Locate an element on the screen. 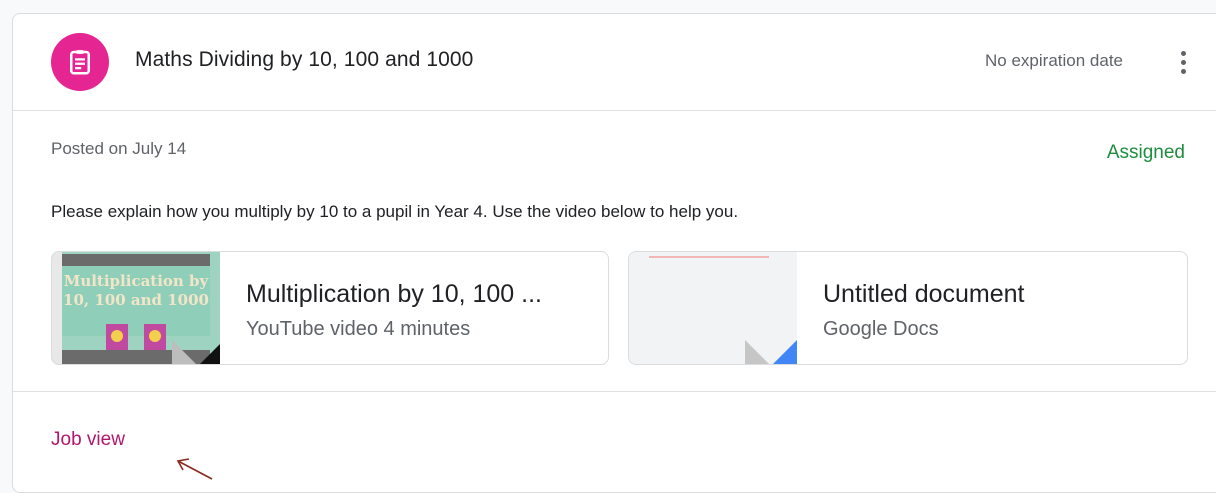  annotation-arrow-icon is located at coordinates (194, 469).